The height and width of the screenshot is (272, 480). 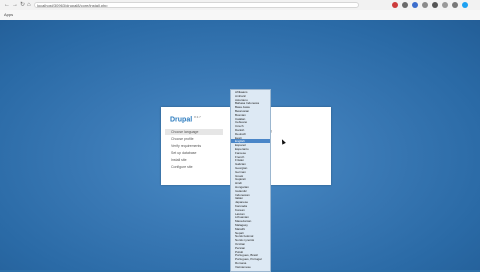 What do you see at coordinates (196, 5) in the screenshot?
I see `address-bar: localhost/30963/drupal8/core/install.php` at bounding box center [196, 5].